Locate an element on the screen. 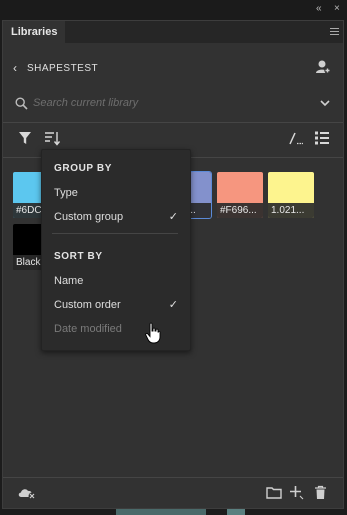 The height and width of the screenshot is (515, 347). search-input is located at coordinates (168, 103).